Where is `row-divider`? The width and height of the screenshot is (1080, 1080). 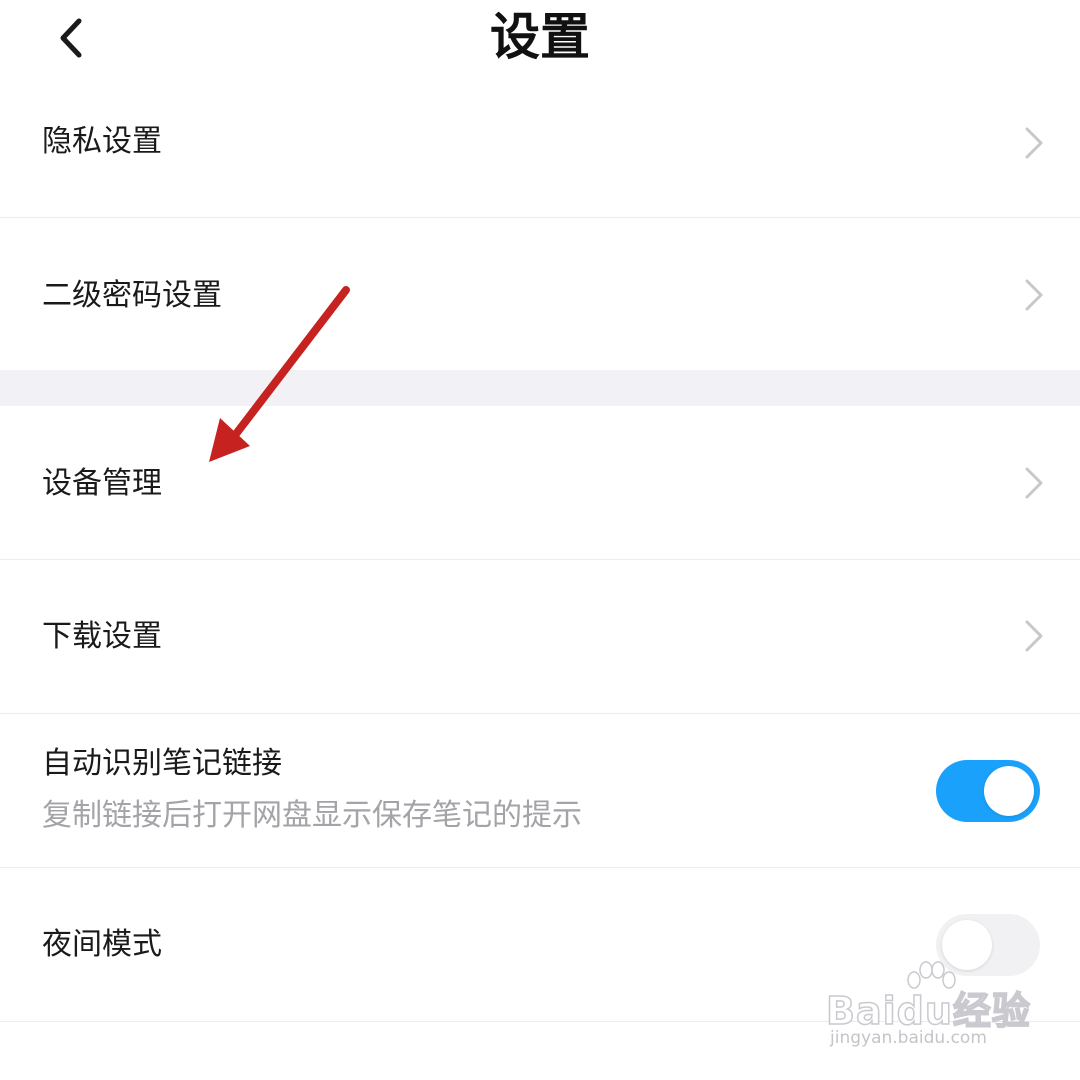
row-divider is located at coordinates (540, 1021).